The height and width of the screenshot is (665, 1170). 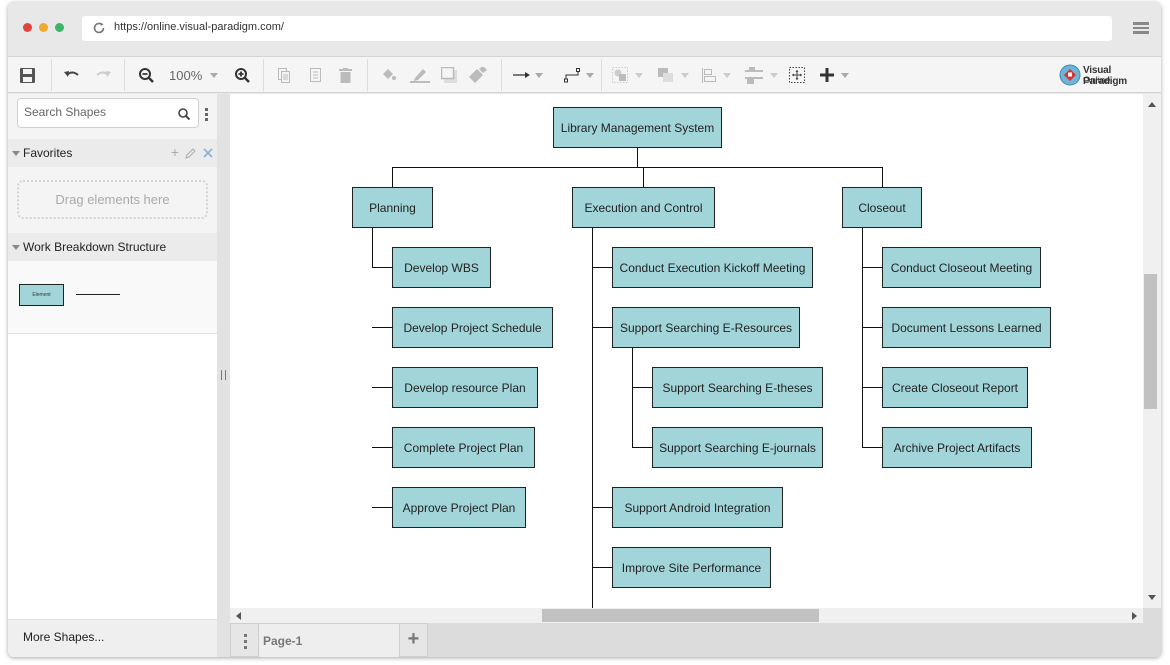 What do you see at coordinates (41, 295) in the screenshot?
I see `element-shape: Element` at bounding box center [41, 295].